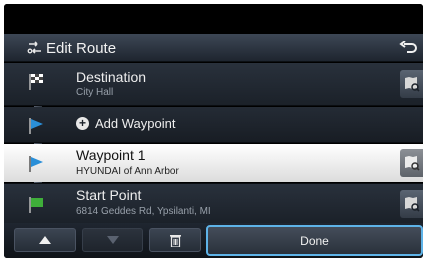 The width and height of the screenshot is (423, 258). I want to click on waypoint-1-subtitle: HYUNDAI of Ann Arbor, so click(127, 171).